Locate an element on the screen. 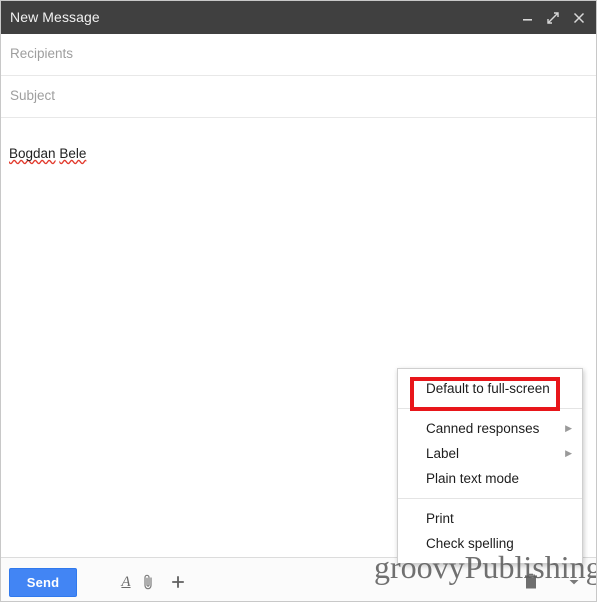 This screenshot has width=597, height=602. menu-item-plain-text-mode: Plain text mode is located at coordinates (490, 478).